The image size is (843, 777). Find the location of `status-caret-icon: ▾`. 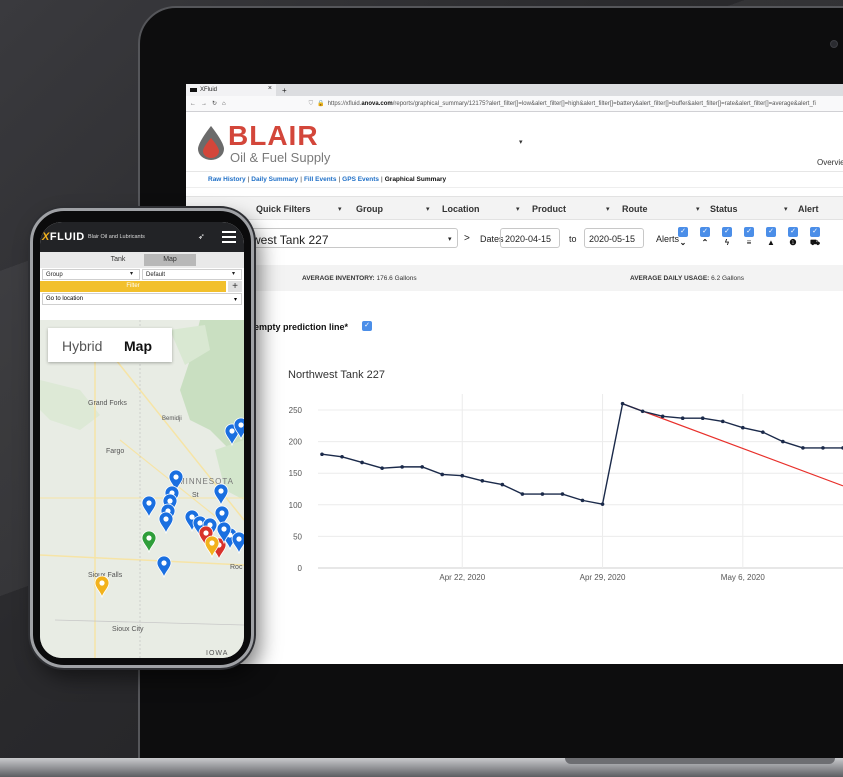

status-caret-icon: ▾ is located at coordinates (786, 209).